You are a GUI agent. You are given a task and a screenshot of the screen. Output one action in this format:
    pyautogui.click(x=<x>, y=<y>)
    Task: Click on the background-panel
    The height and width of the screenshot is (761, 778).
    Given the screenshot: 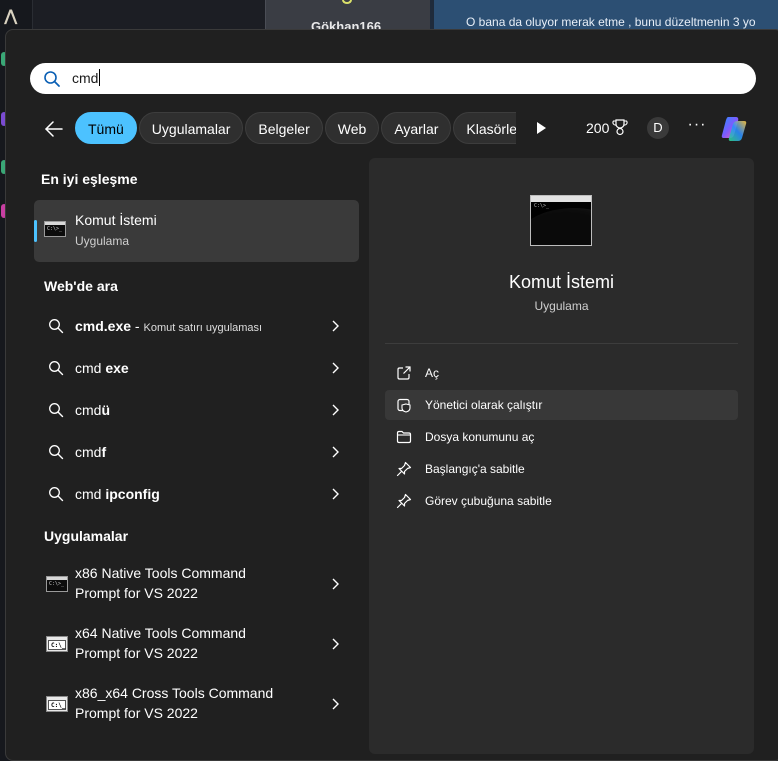 What is the action you would take?
    pyautogui.click(x=149, y=15)
    